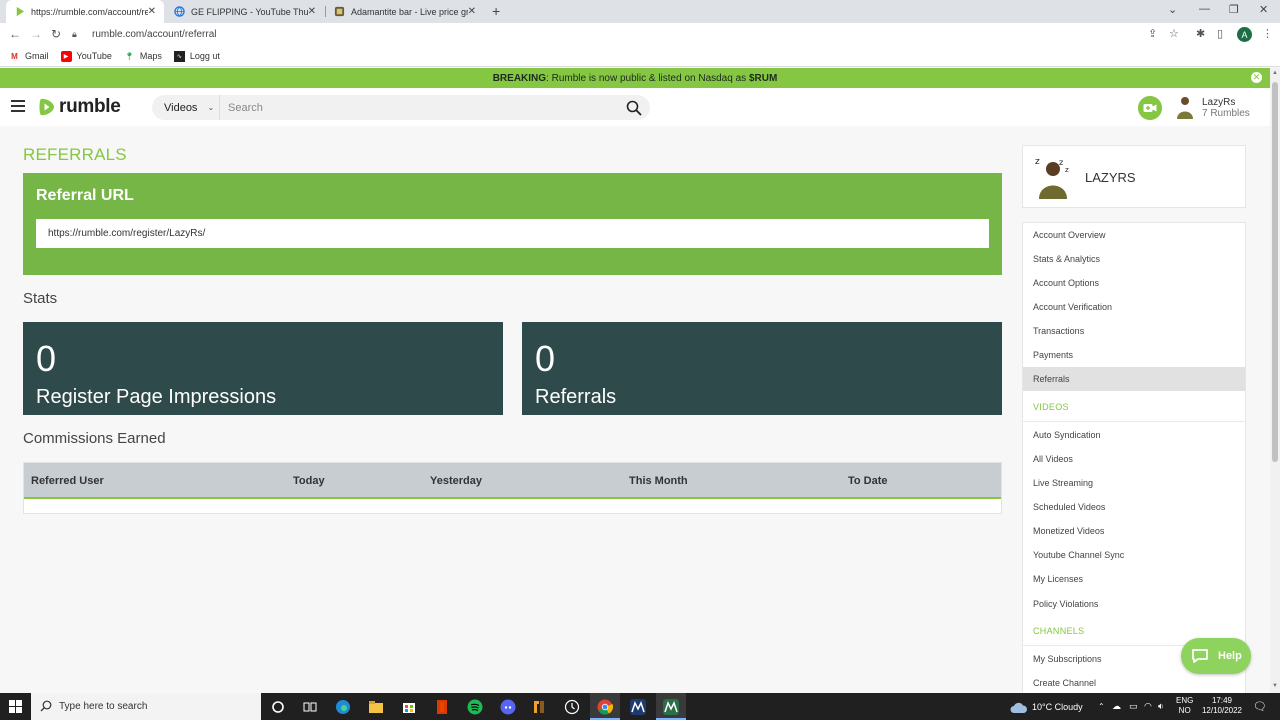 The image size is (1280, 720). I want to click on sidebar-profile-card: z z z LAZYRS, so click(1134, 176).